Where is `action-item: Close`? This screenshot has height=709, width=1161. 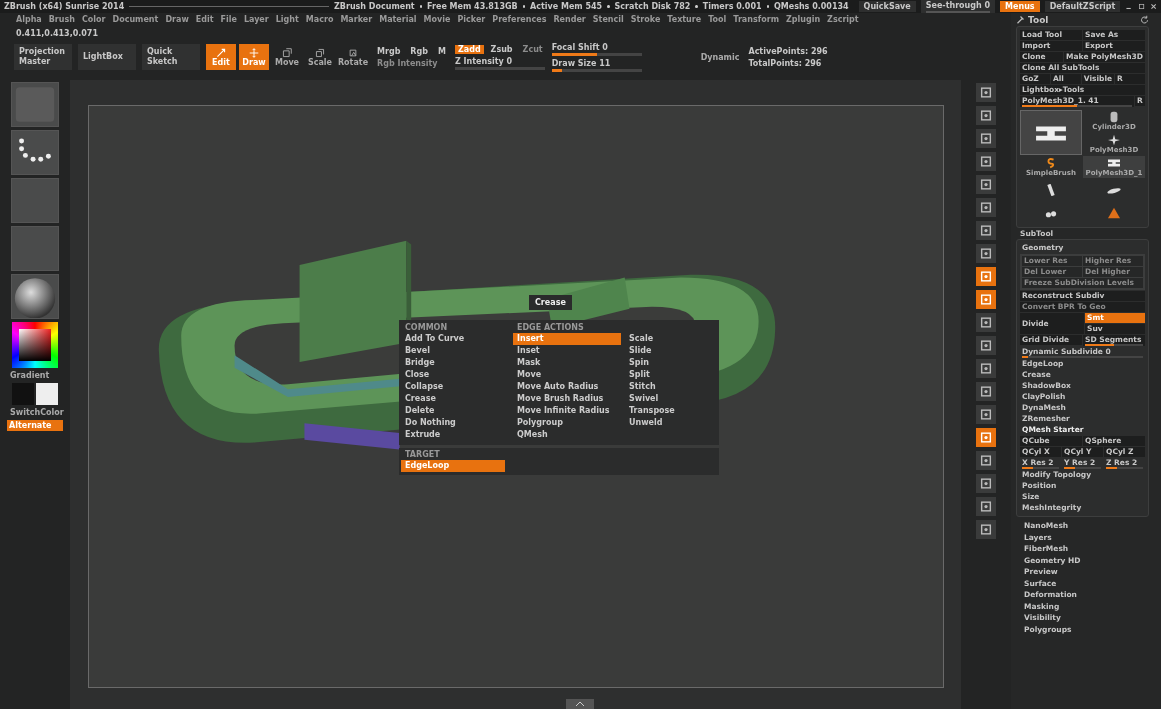
action-item: Close is located at coordinates (455, 375).